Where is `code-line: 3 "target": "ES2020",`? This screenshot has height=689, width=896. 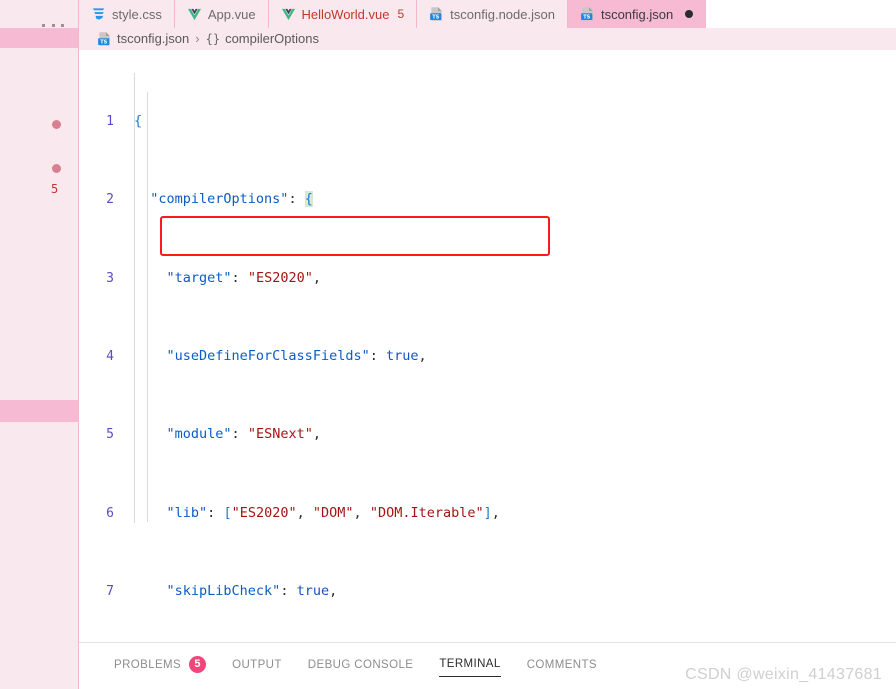
code-line: 3 "target": "ES2020", is located at coordinates (487, 279).